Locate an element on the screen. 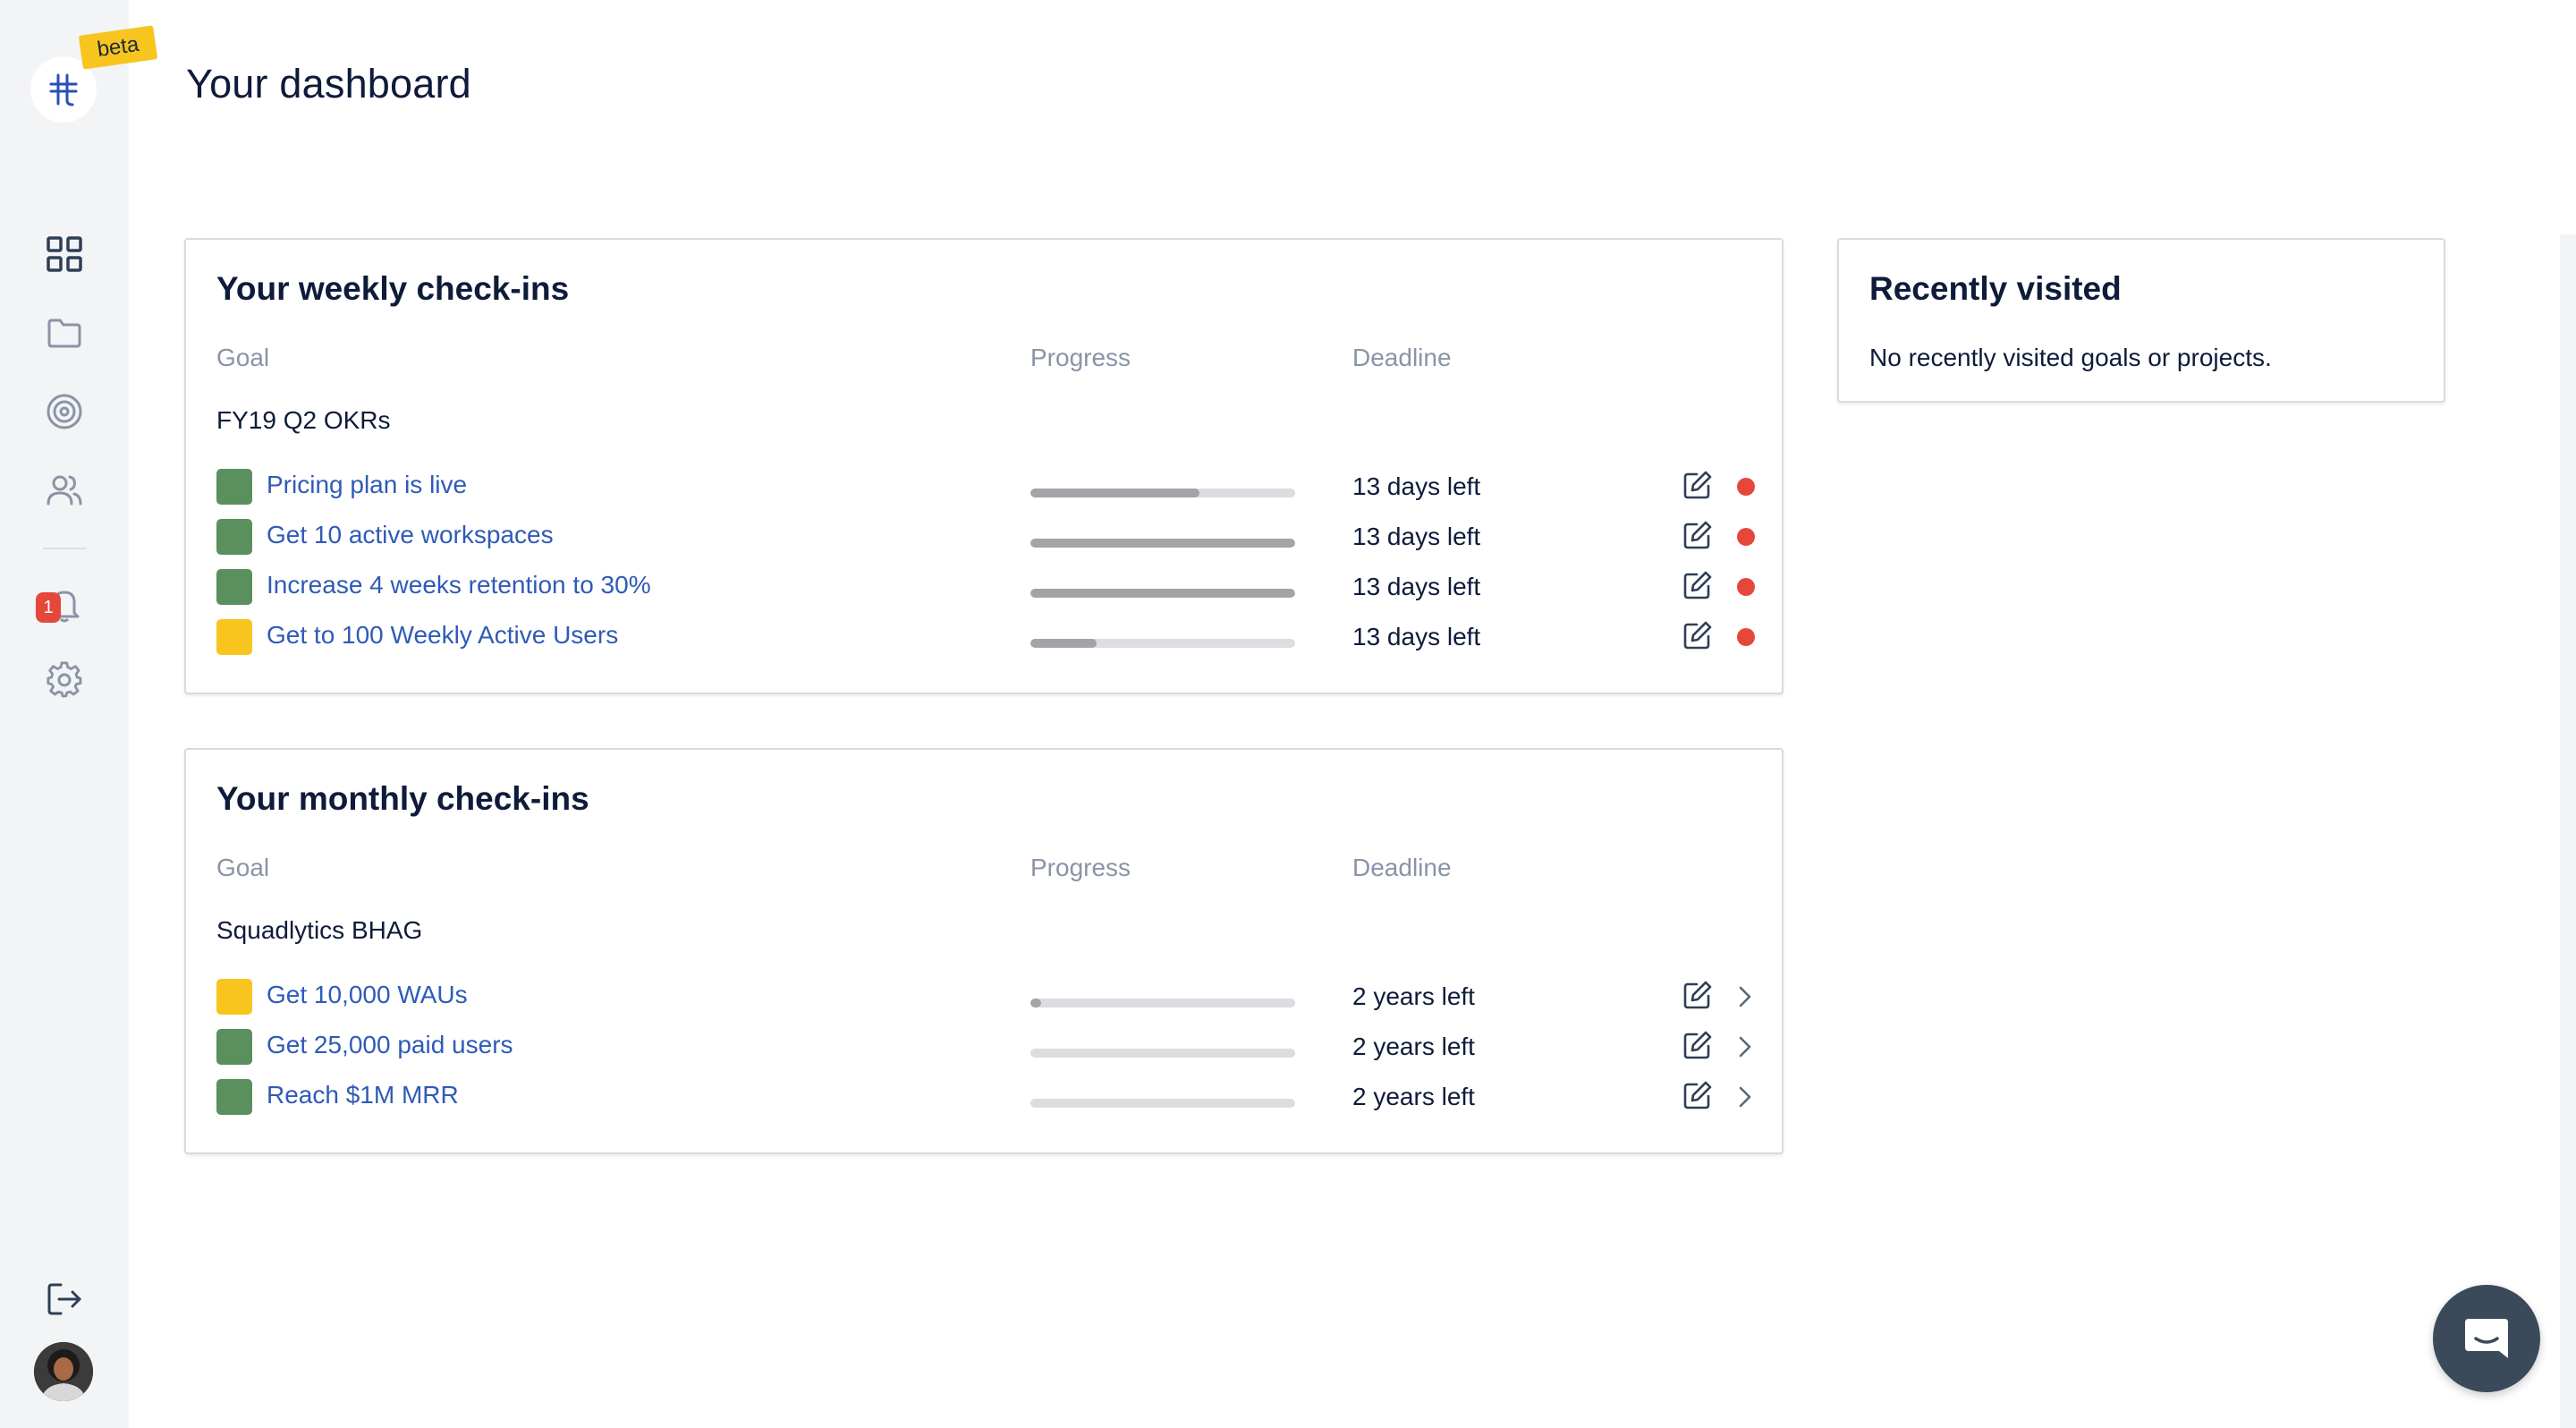 The width and height of the screenshot is (2576, 1428). recent-card-title: Recently visited is located at coordinates (1995, 288).